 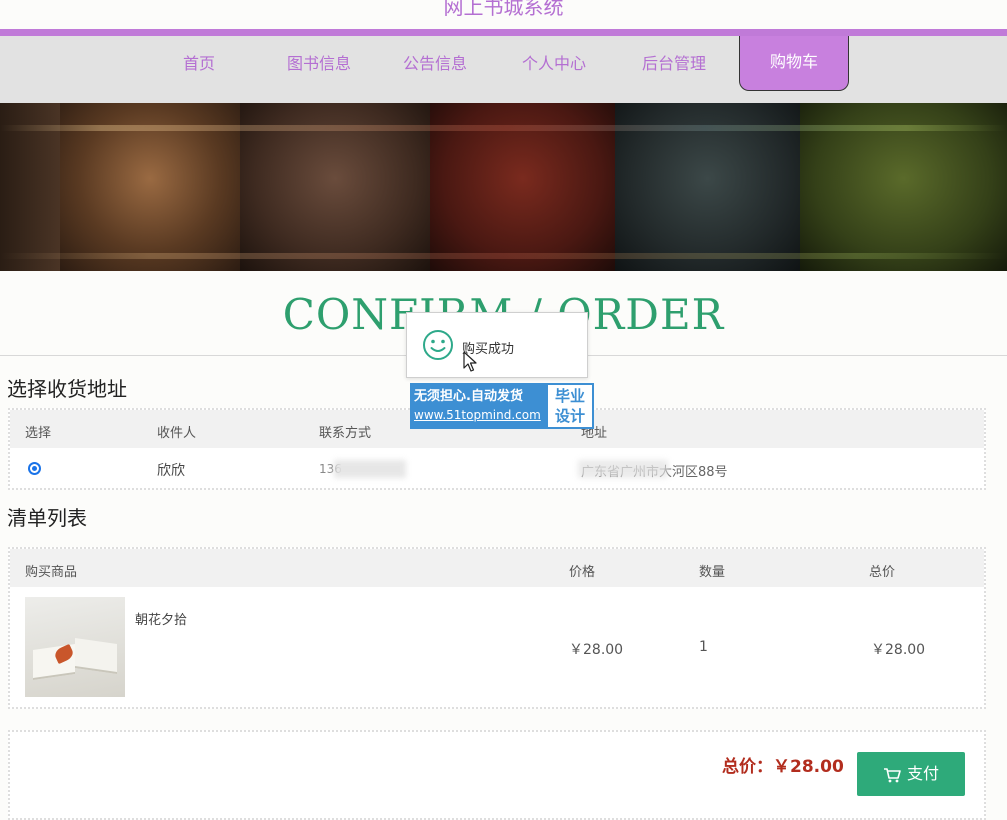 What do you see at coordinates (477, 415) in the screenshot?
I see `watermark-url: www.51topmind.com` at bounding box center [477, 415].